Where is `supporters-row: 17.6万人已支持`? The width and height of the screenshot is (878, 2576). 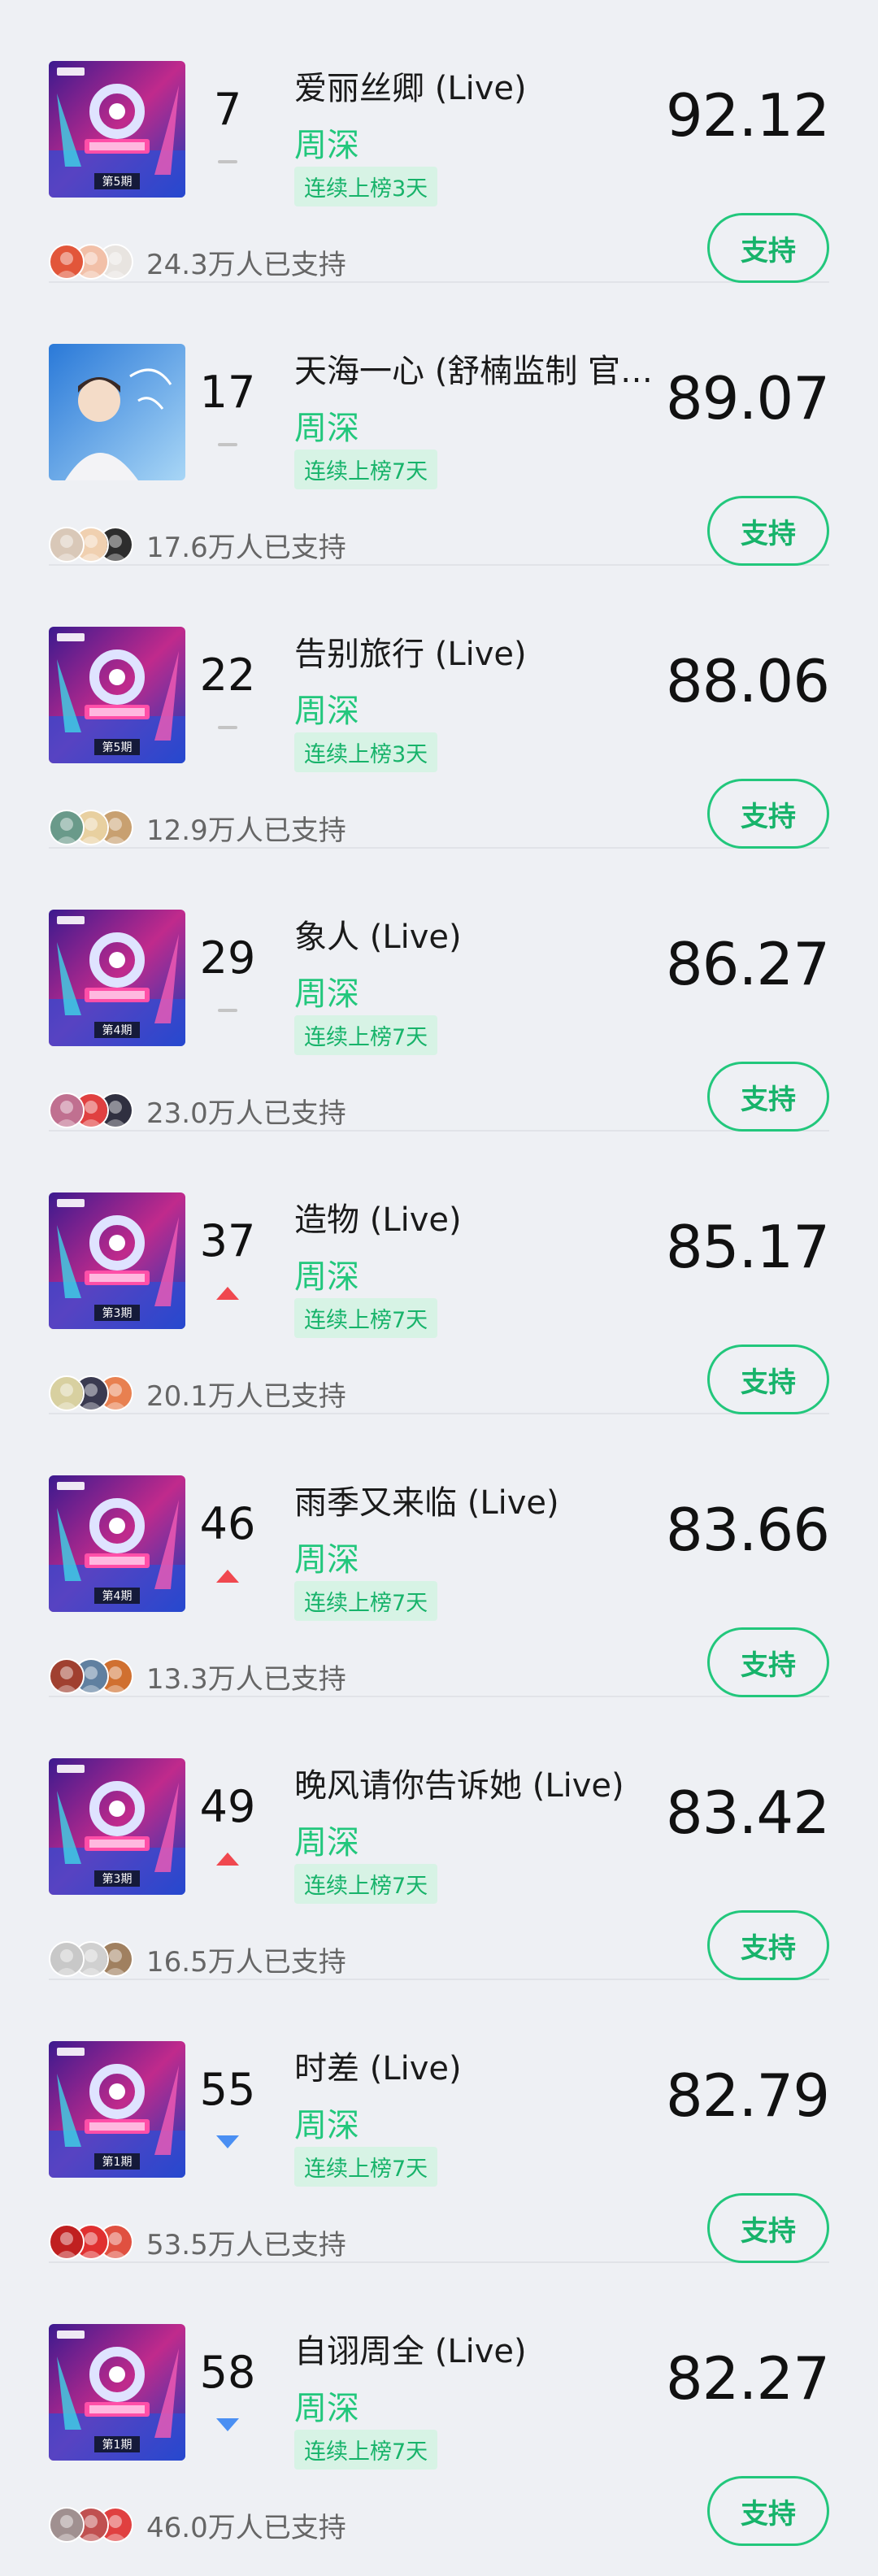 supporters-row: 17.6万人已支持 is located at coordinates (198, 544).